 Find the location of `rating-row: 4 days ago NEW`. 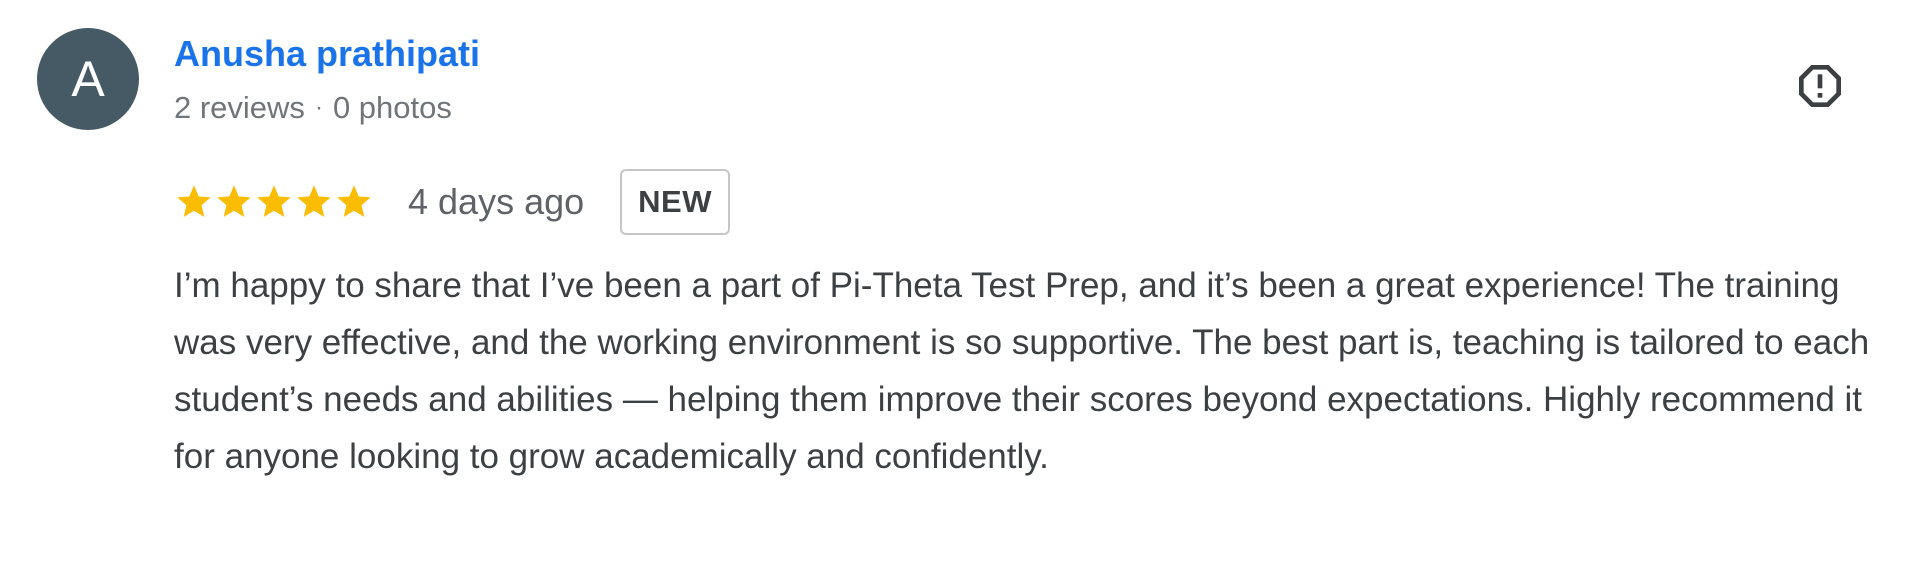

rating-row: 4 days ago NEW is located at coordinates (452, 202).